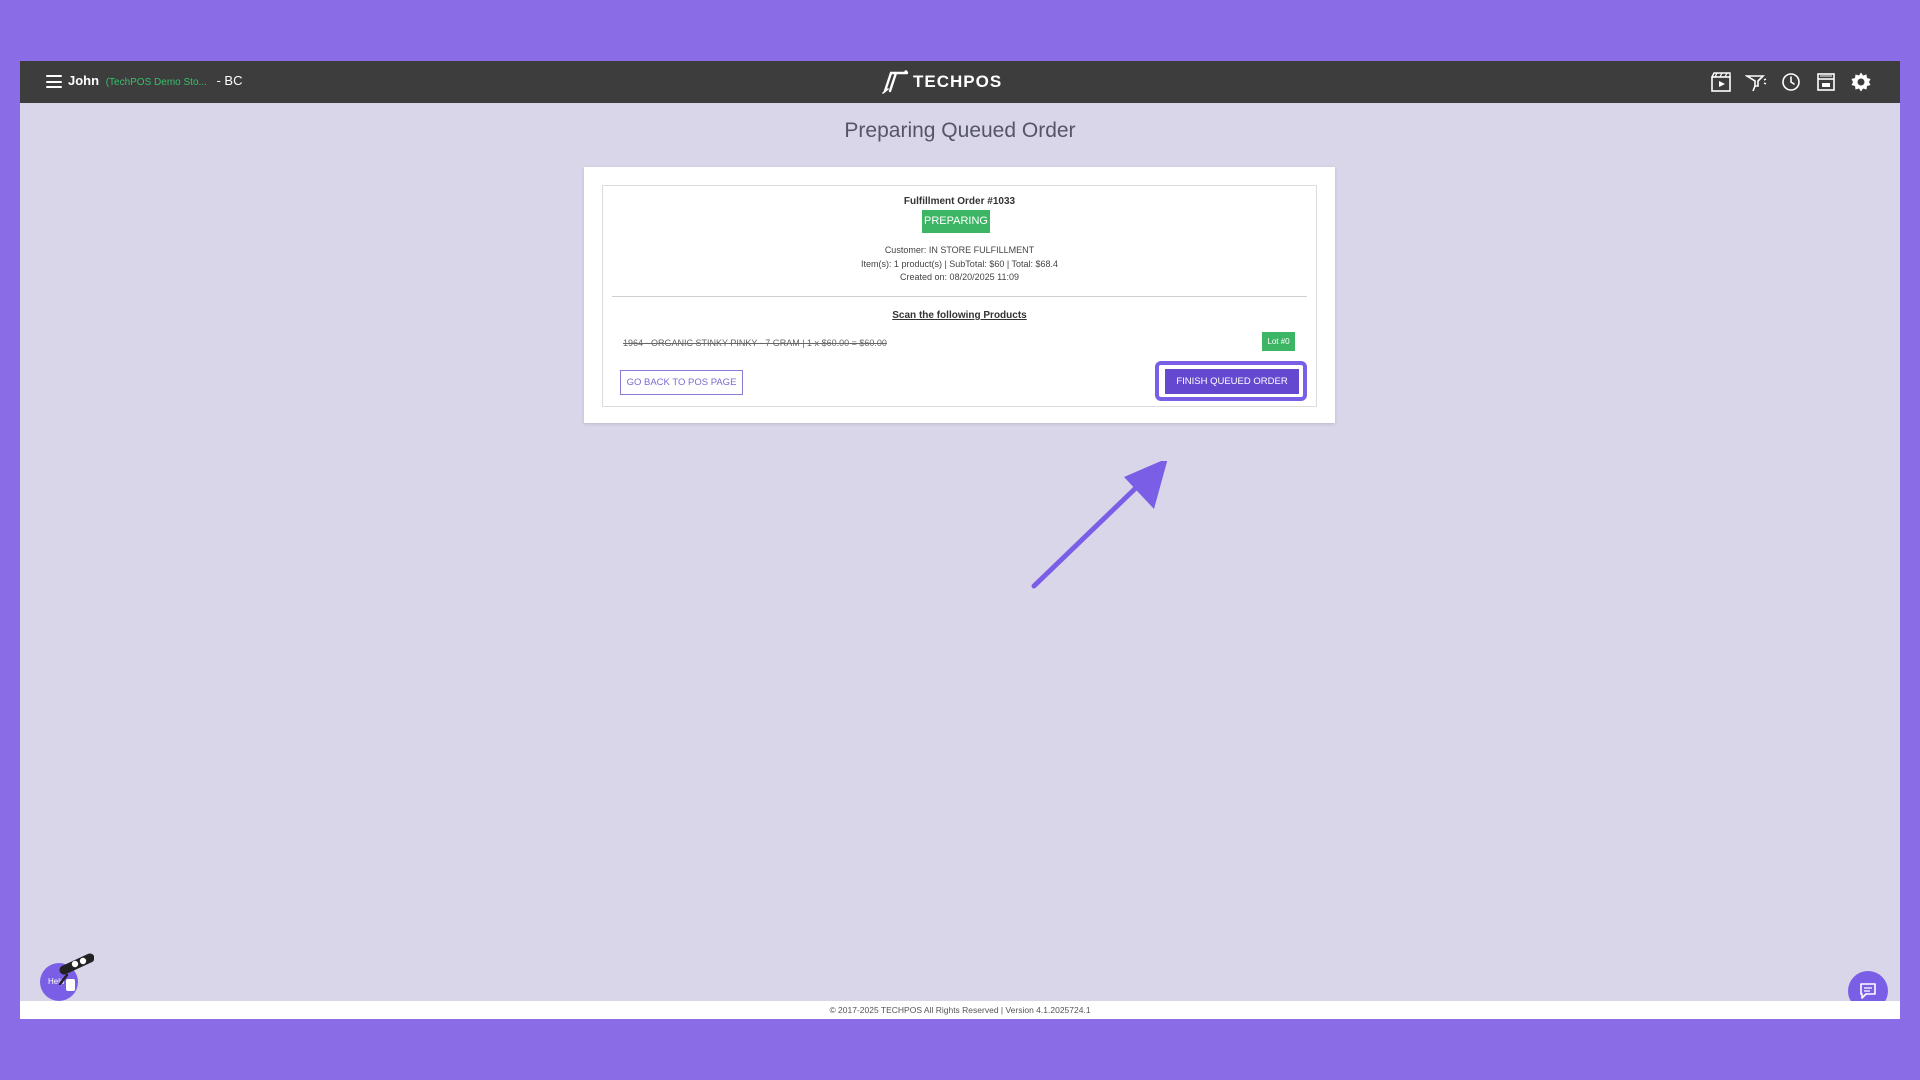 The width and height of the screenshot is (1920, 1080). I want to click on top-navigation-bar: John (TechPOS Demo Sto... - BC TECHPOS, so click(960, 82).